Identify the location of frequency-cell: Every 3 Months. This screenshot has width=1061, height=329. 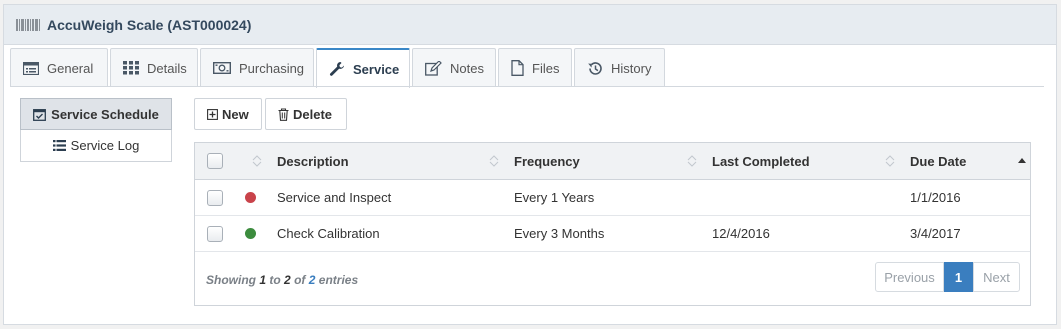
(559, 233).